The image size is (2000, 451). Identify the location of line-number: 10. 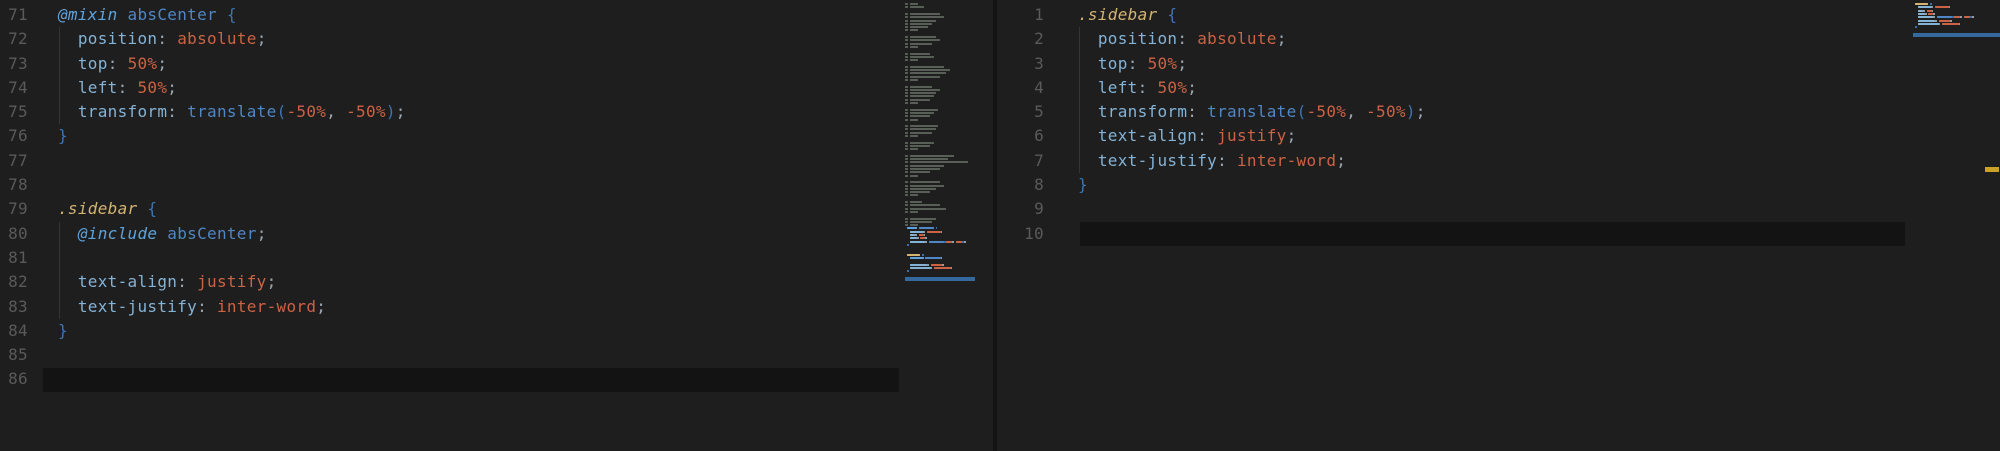
(1031, 234).